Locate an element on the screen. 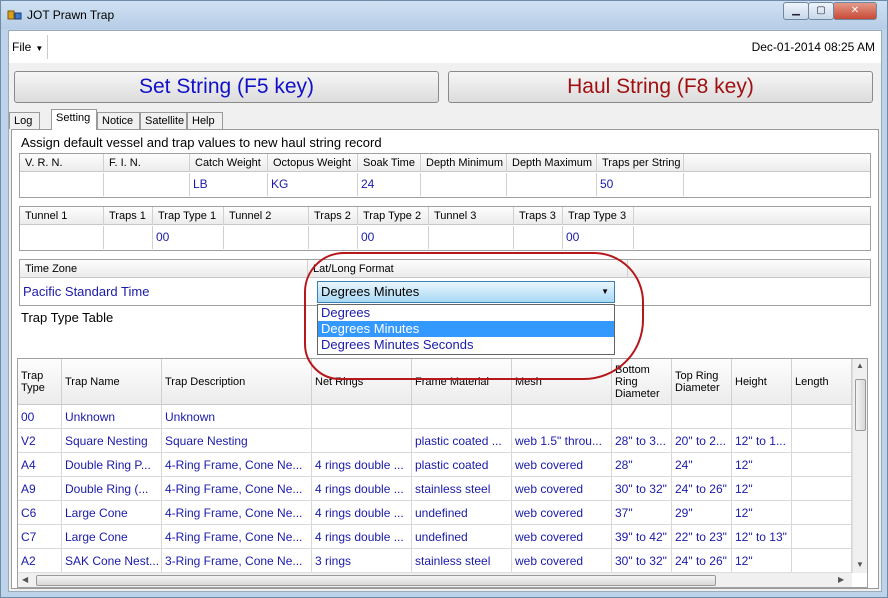 Image resolution: width=888 pixels, height=598 pixels. tunnel-3-field is located at coordinates (471, 237).